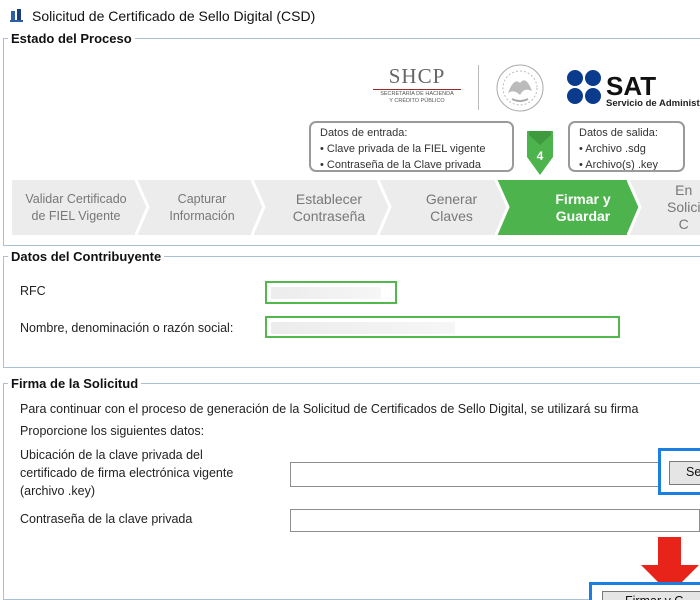  What do you see at coordinates (16, 15) in the screenshot?
I see `app-icon` at bounding box center [16, 15].